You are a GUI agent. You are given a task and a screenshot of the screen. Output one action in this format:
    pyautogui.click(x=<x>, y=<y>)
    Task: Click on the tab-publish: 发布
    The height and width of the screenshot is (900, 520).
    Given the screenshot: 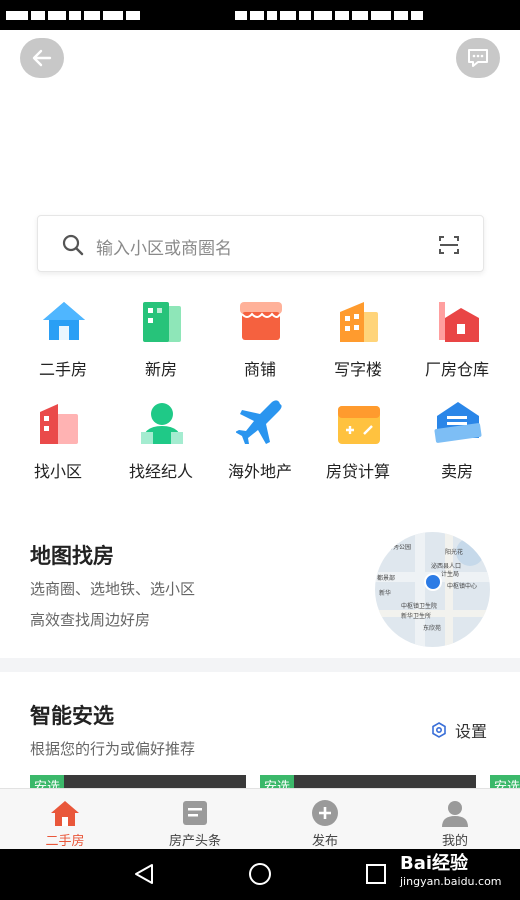 What is the action you would take?
    pyautogui.click(x=325, y=819)
    